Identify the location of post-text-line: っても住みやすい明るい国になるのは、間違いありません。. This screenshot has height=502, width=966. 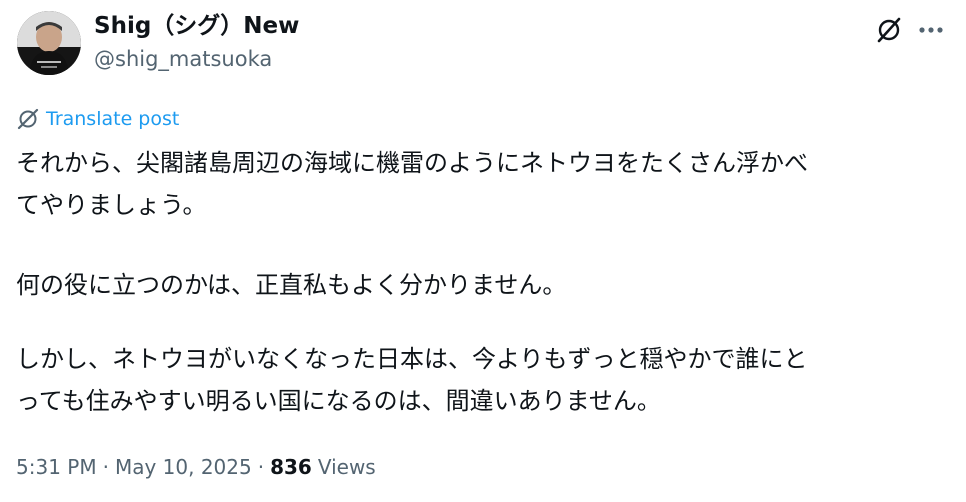
(338, 401).